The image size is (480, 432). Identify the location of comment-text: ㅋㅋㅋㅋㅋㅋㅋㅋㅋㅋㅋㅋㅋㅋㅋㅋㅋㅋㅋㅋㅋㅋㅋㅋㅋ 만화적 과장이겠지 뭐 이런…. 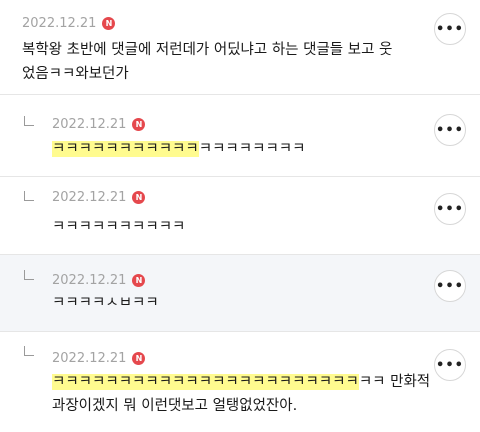
(252, 394).